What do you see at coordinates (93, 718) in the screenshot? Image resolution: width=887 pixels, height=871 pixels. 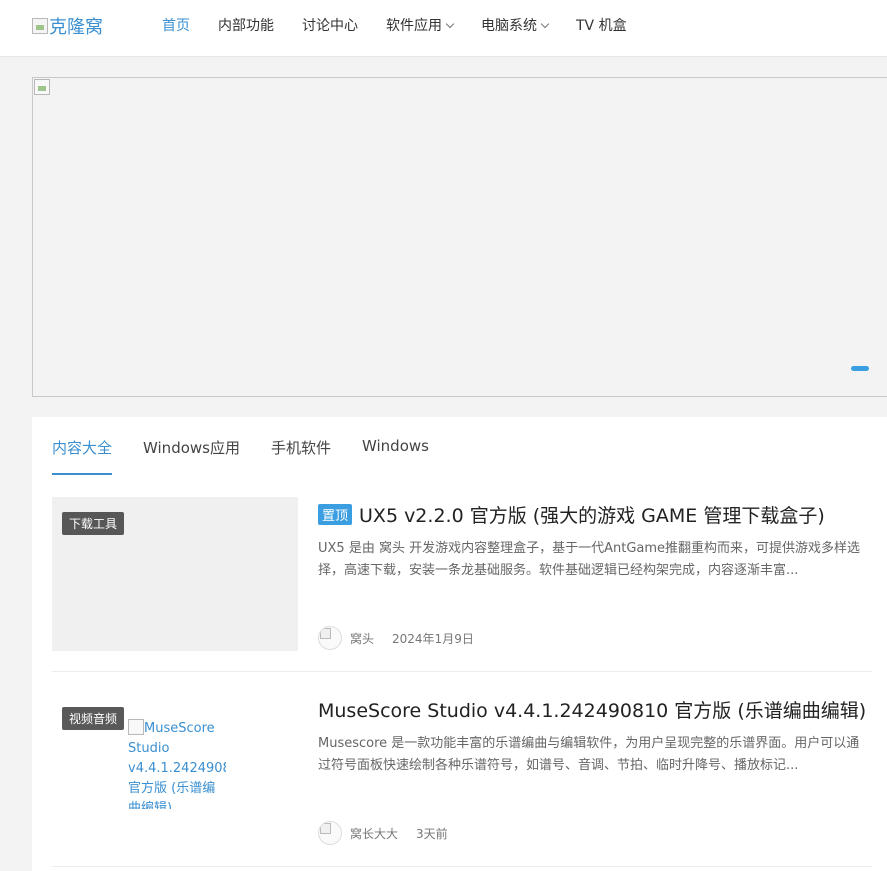 I see `category-badge: 视频音频` at bounding box center [93, 718].